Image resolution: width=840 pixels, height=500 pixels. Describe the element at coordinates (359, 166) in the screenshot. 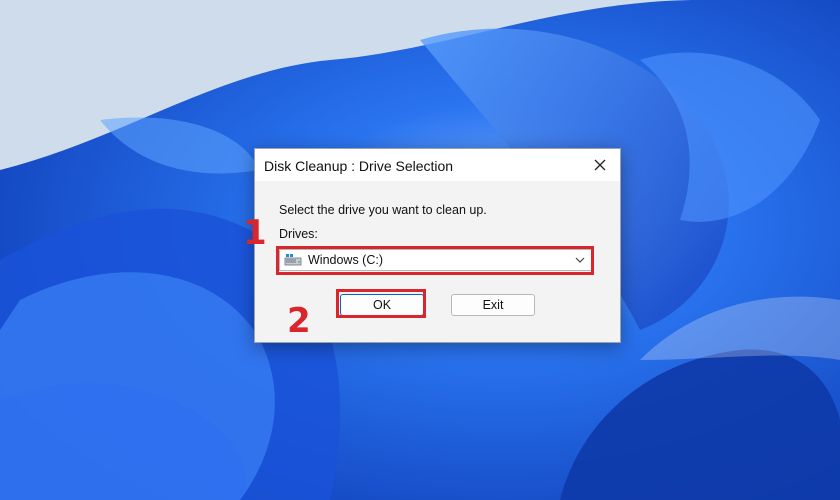

I see `dialog-title: Disk Cleanup : Drive Selection` at that location.